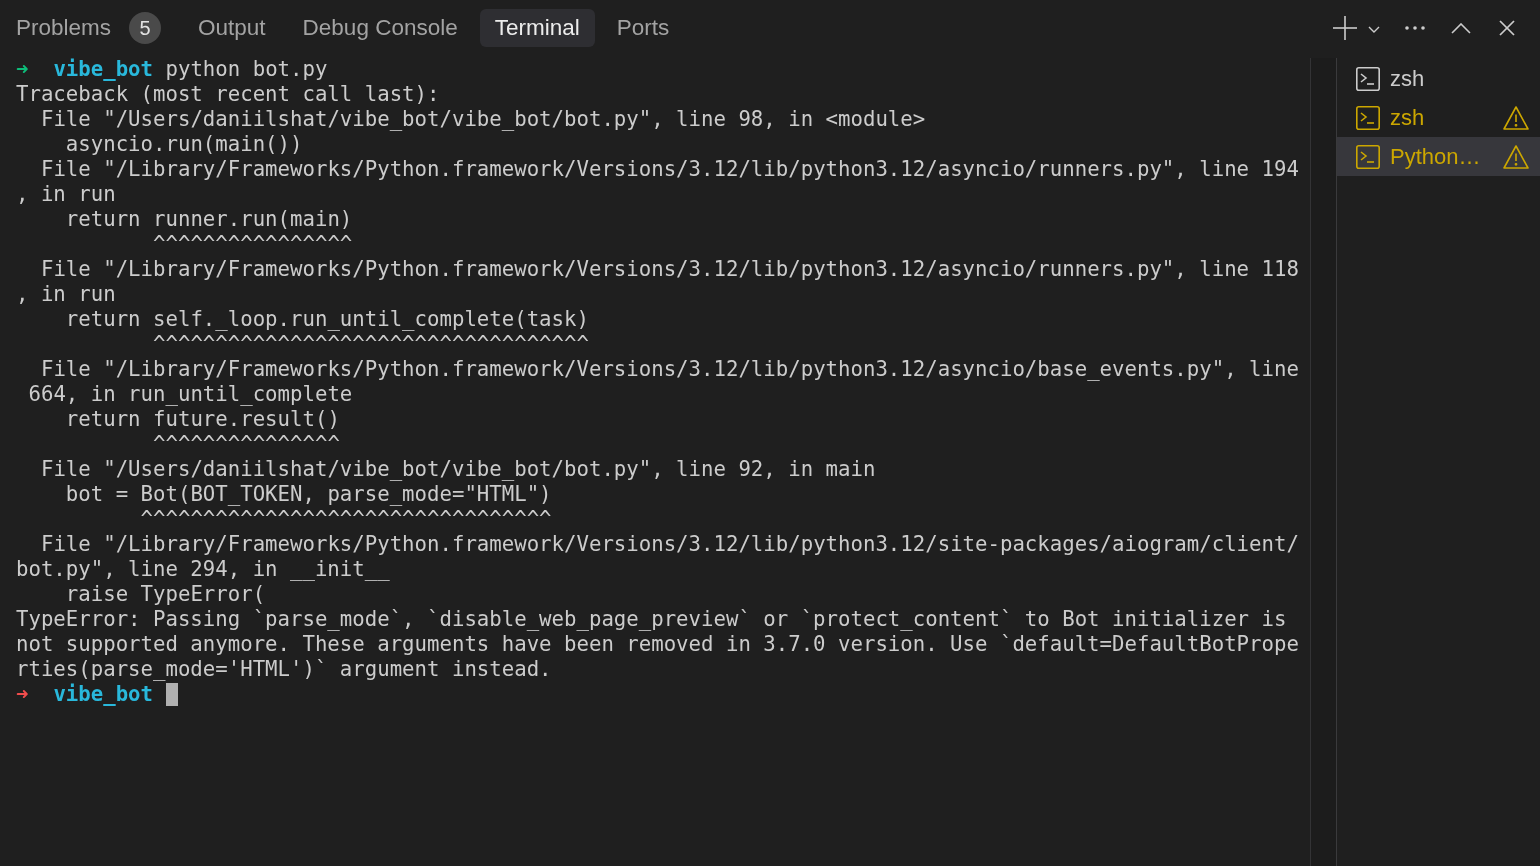 This screenshot has width=1540, height=866. What do you see at coordinates (202, 419) in the screenshot?
I see `output-line: return future.result()` at bounding box center [202, 419].